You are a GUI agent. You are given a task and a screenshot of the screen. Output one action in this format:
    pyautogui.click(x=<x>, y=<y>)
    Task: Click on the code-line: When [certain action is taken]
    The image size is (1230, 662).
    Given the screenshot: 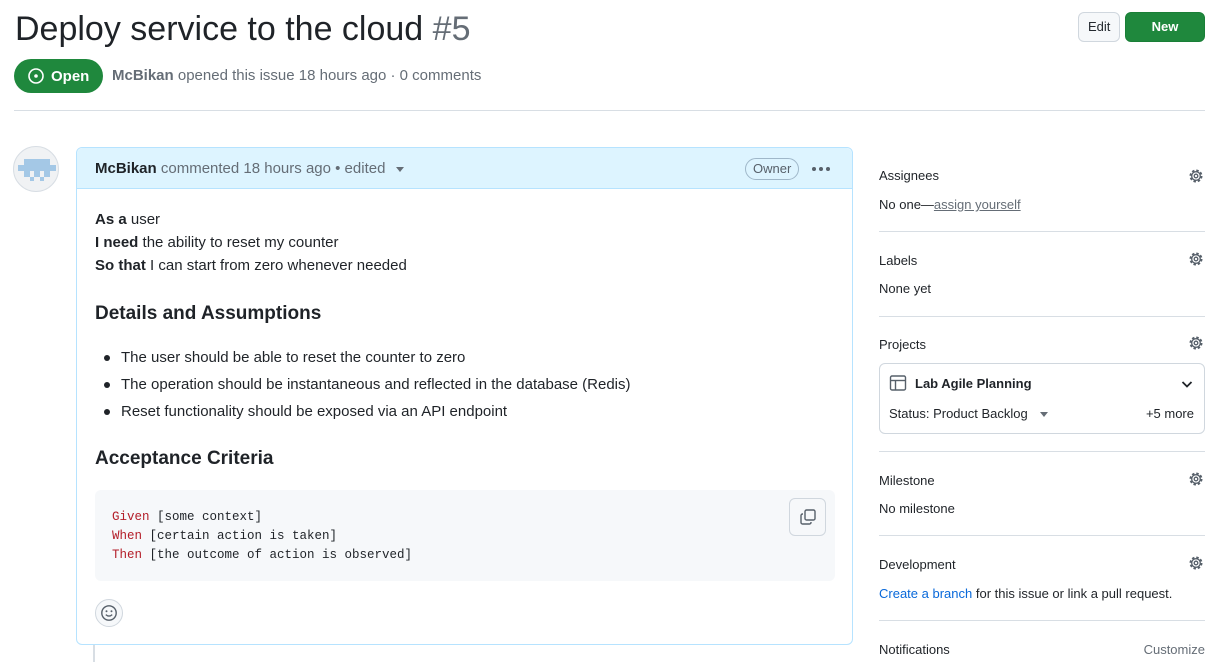 What is the action you would take?
    pyautogui.click(x=225, y=536)
    